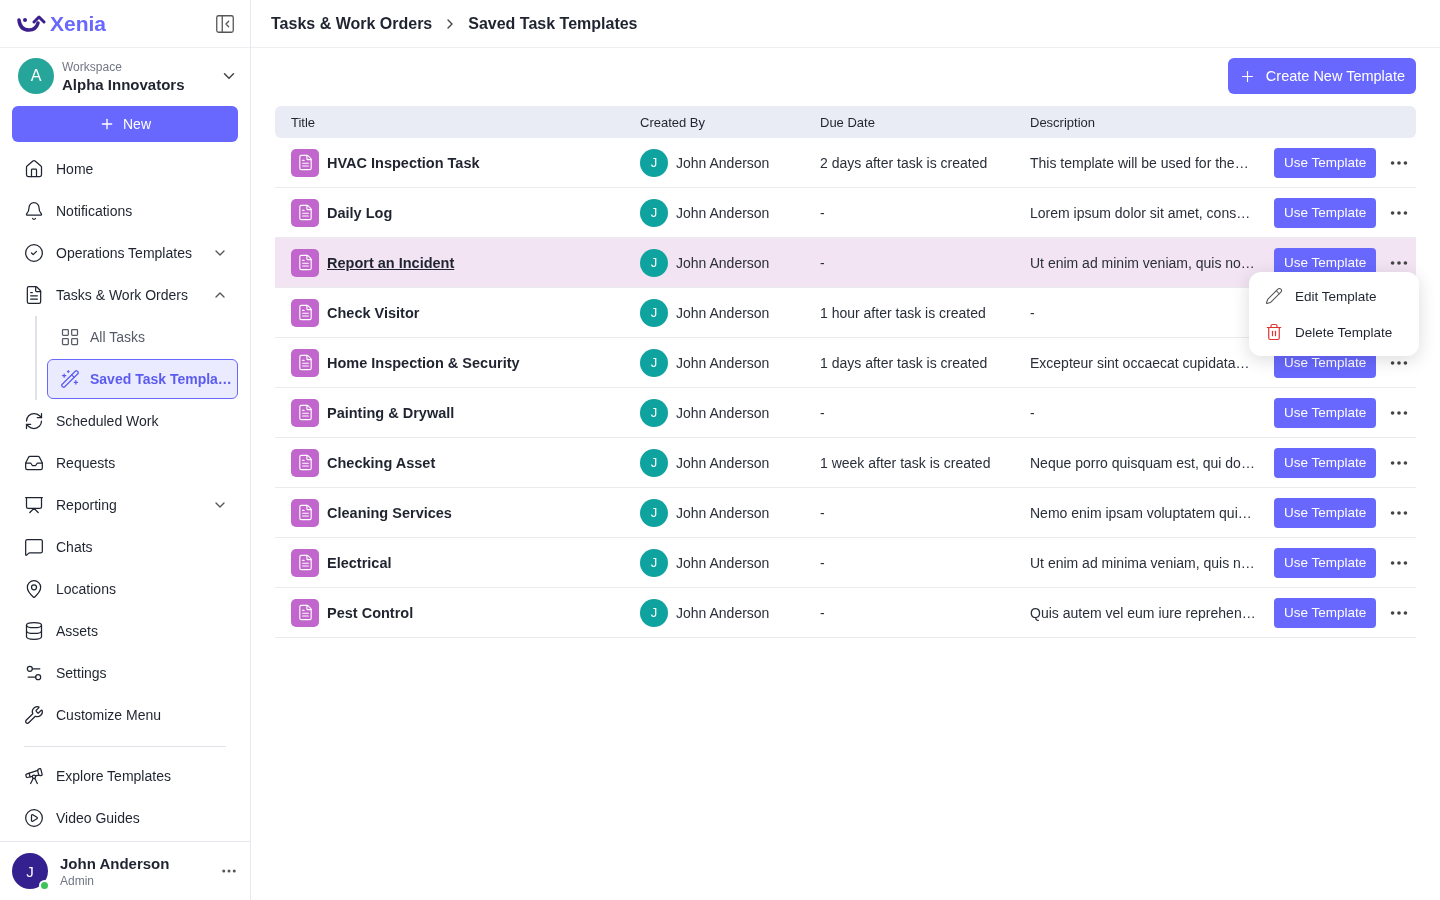 This screenshot has width=1440, height=900. What do you see at coordinates (125, 818) in the screenshot?
I see `nav-item: Video Guides` at bounding box center [125, 818].